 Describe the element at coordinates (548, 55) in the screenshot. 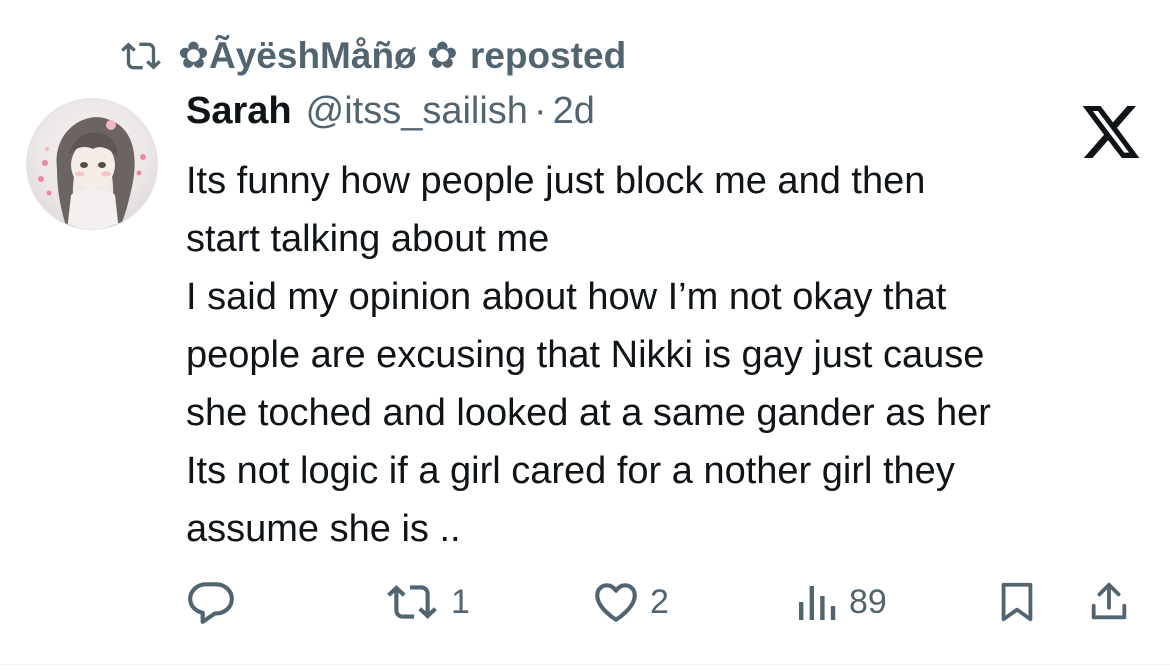

I see `repost-label: reposted` at that location.